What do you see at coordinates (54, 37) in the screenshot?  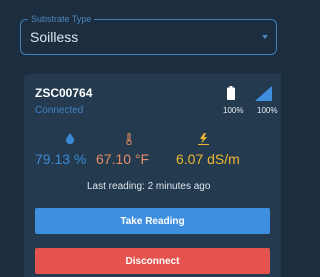 I see `substrate-type-value: Soilless` at bounding box center [54, 37].